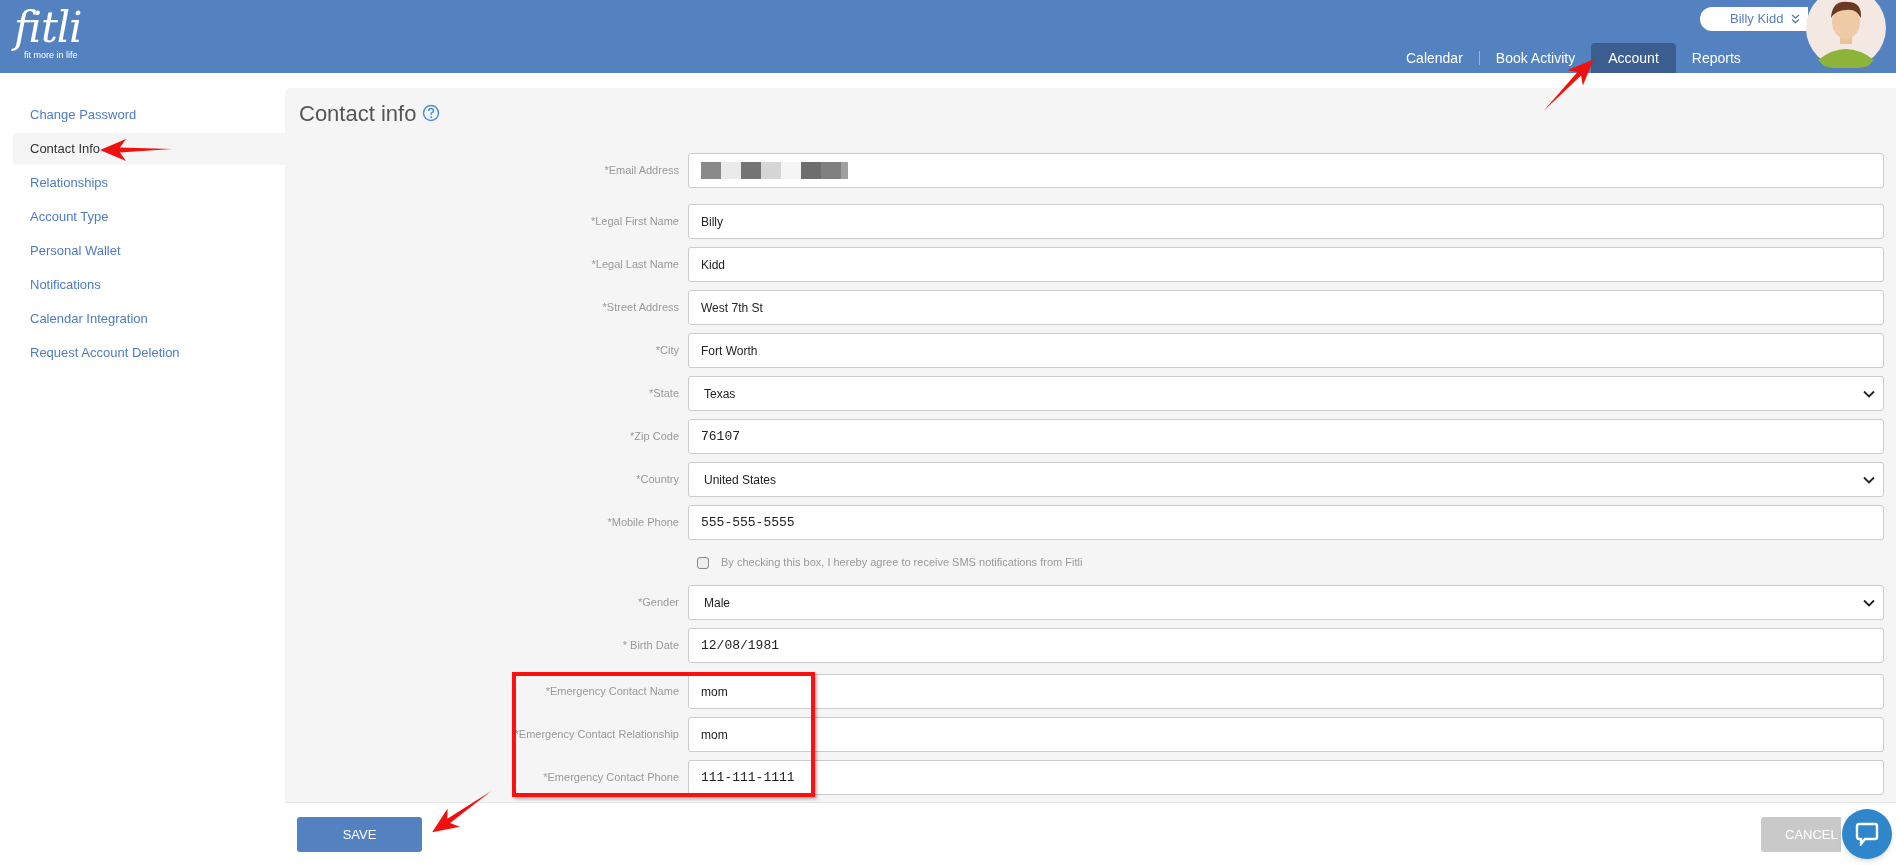 This screenshot has width=1896, height=865. Describe the element at coordinates (650, 646) in the screenshot. I see `field-label: * Birth Date` at that location.